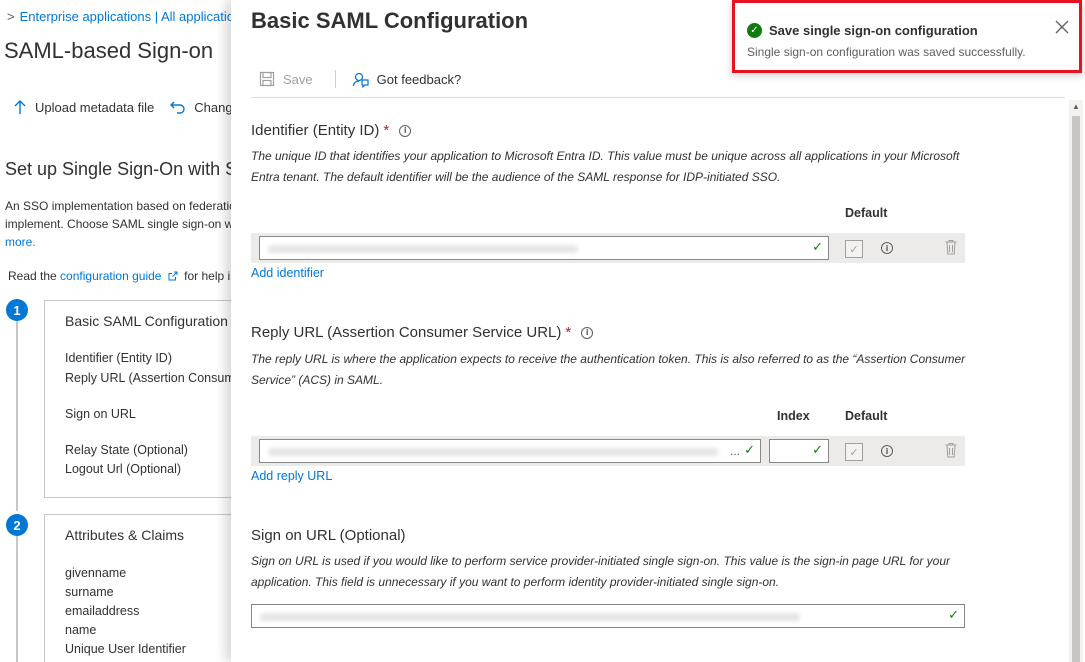 The image size is (1085, 662). I want to click on index-input: ✓, so click(799, 451).